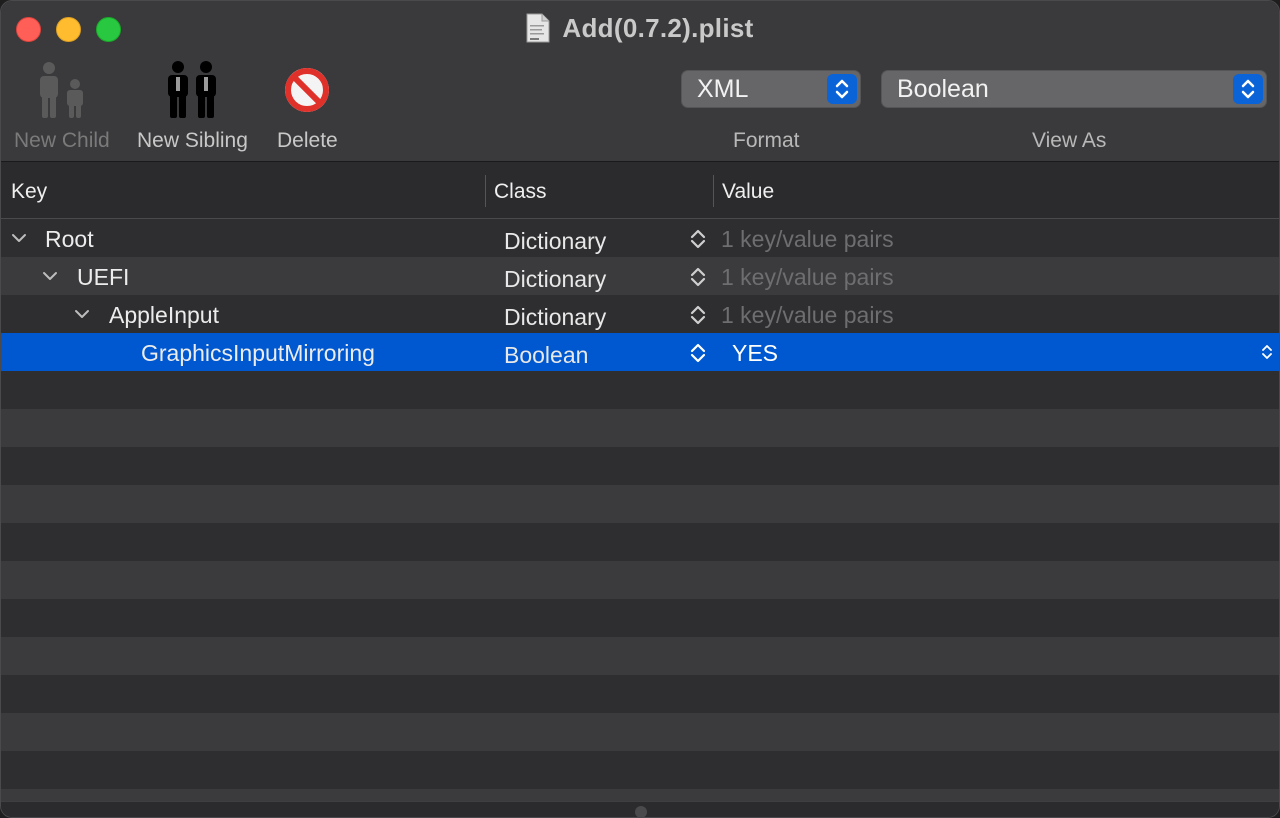  What do you see at coordinates (538, 28) in the screenshot?
I see `plist-document-icon` at bounding box center [538, 28].